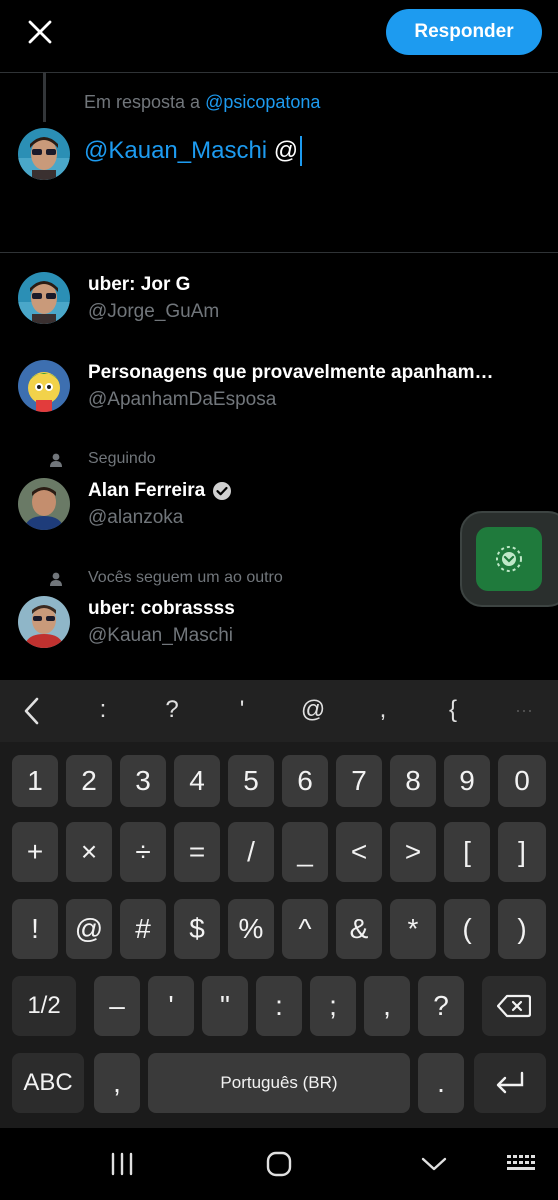  Describe the element at coordinates (176, 150) in the screenshot. I see `compose-mention: @Kauan_Maschi` at that location.